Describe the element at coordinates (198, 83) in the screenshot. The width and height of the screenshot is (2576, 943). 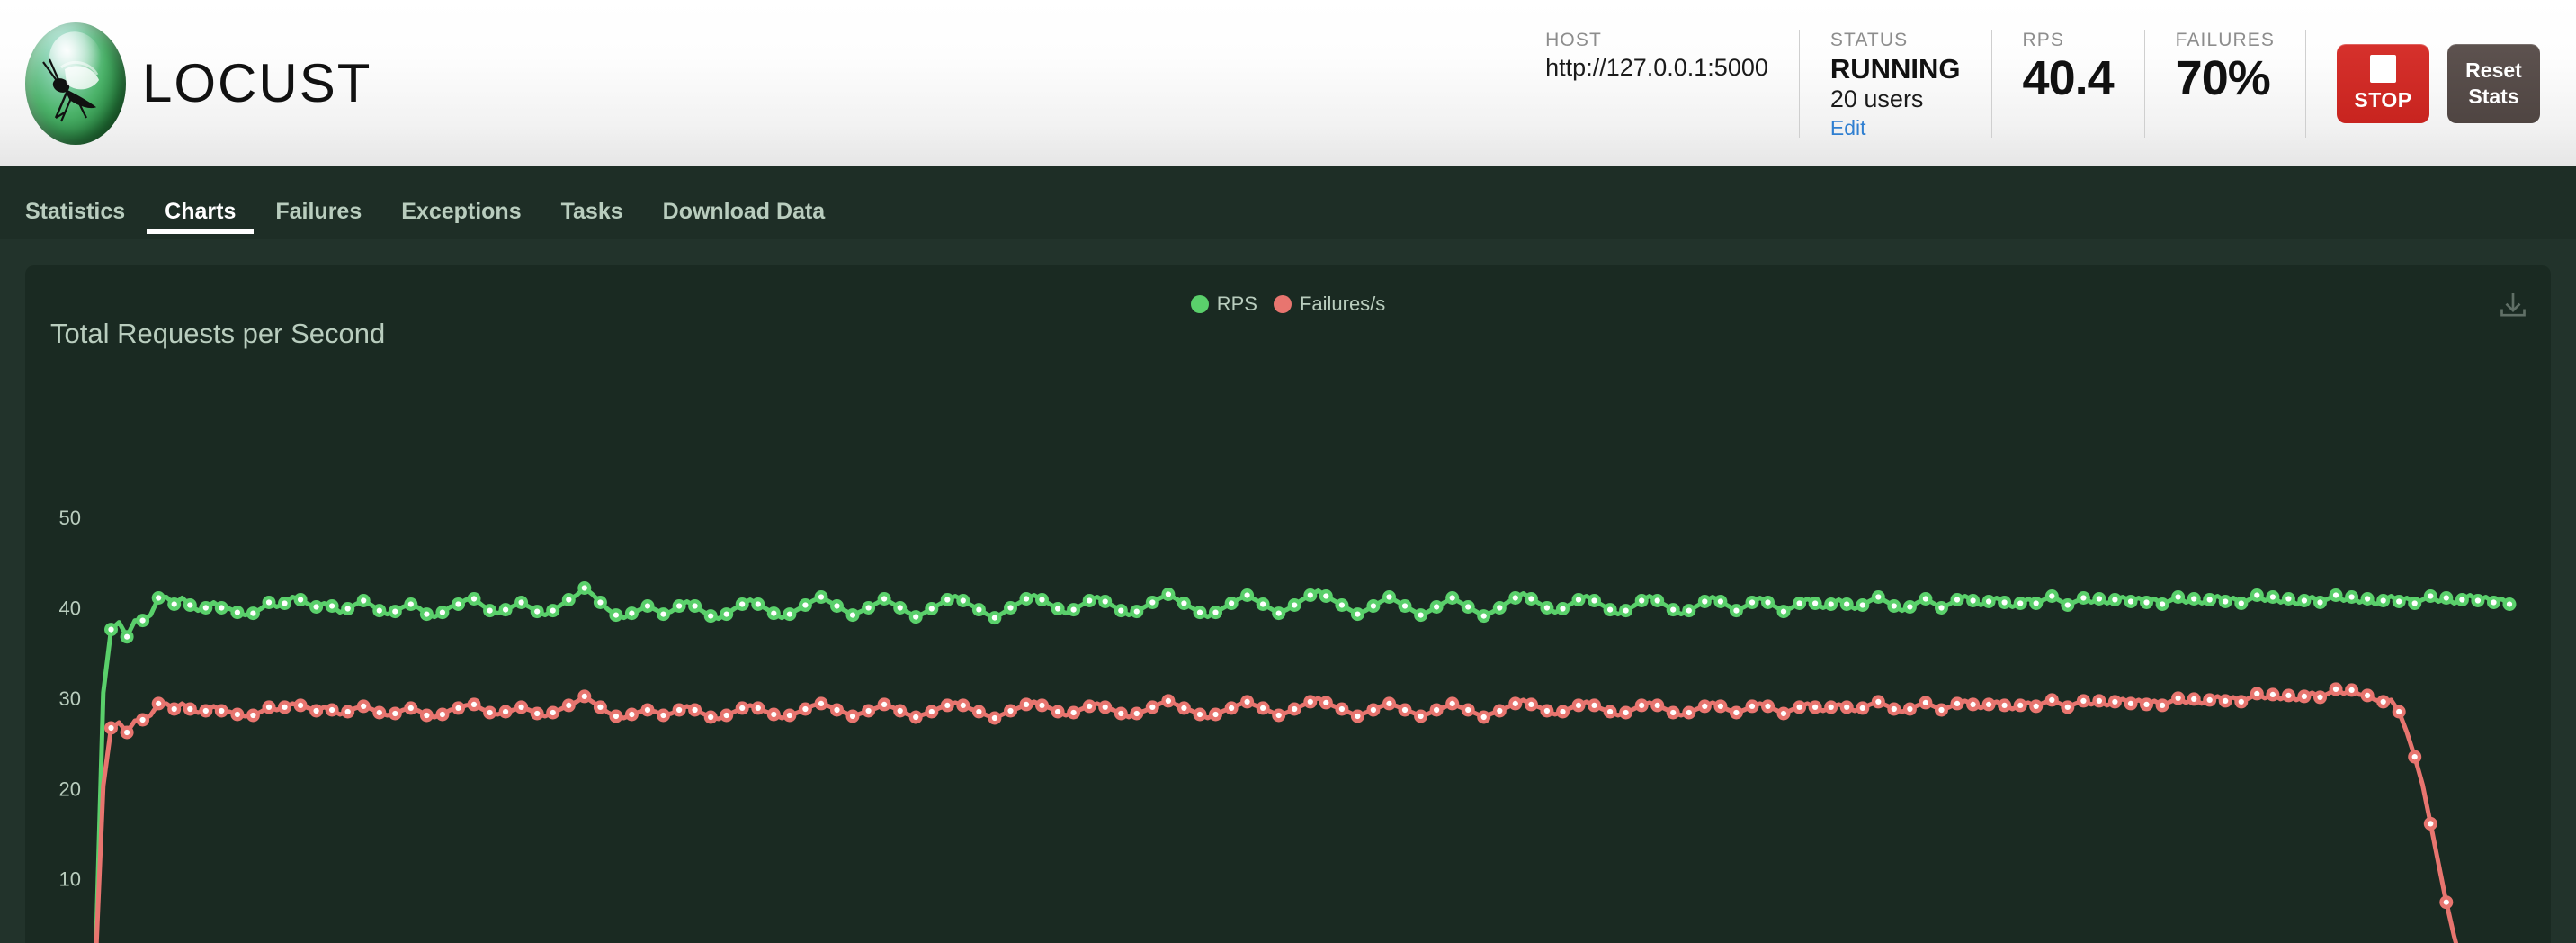
I see `brand: LOCUST` at that location.